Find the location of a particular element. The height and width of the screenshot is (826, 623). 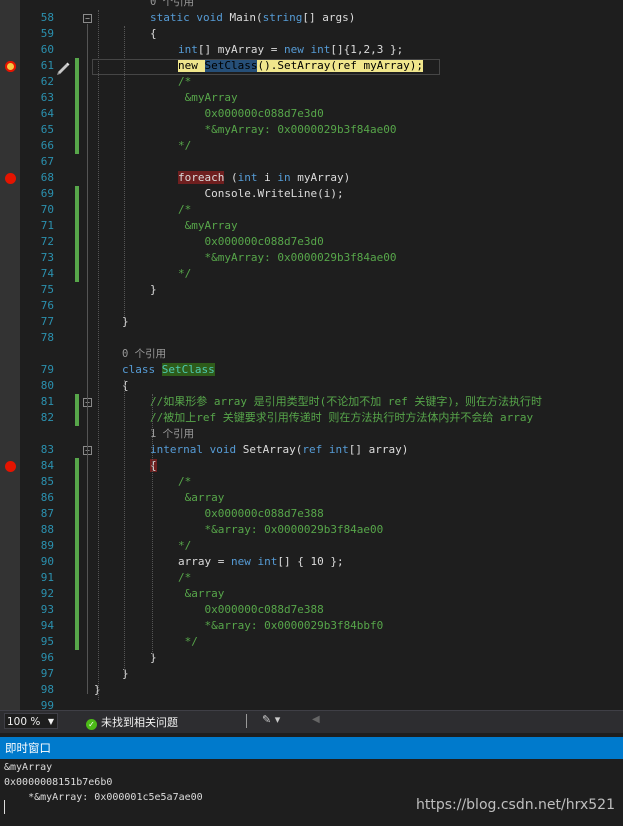

code-token: *&myArray: 0x0000029b3f84ae00 is located at coordinates (287, 129).